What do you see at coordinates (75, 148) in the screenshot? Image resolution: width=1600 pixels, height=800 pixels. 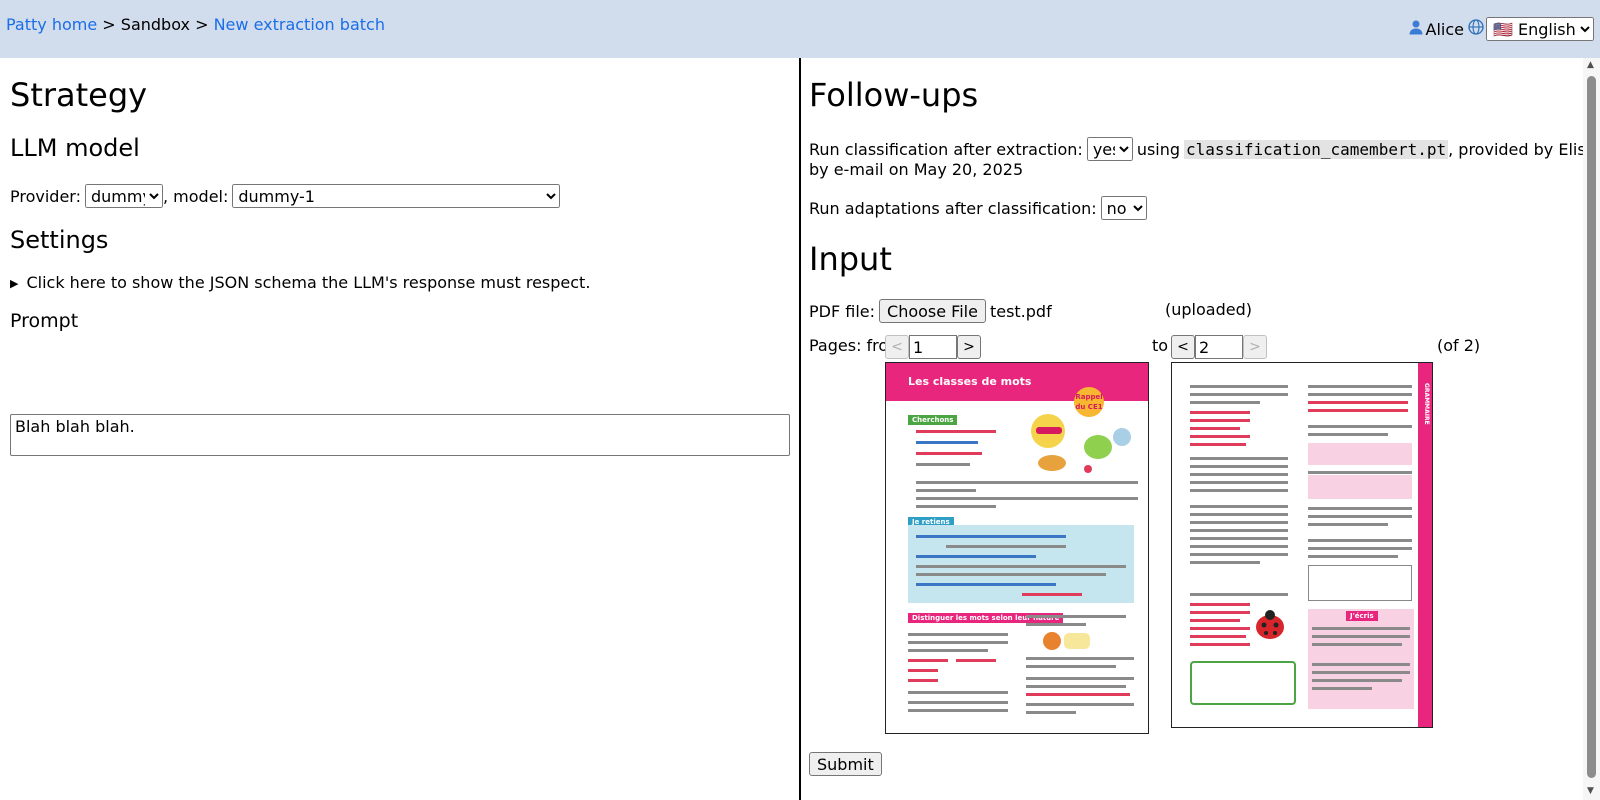 I see `llm-model-title: LLM model` at bounding box center [75, 148].